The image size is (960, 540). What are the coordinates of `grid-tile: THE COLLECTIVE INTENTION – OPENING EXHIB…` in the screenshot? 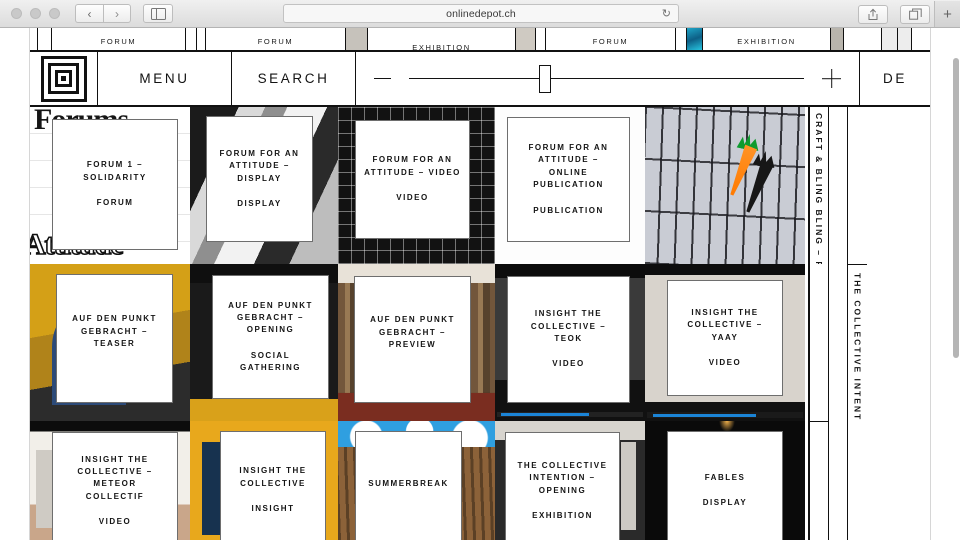 It's located at (570, 480).